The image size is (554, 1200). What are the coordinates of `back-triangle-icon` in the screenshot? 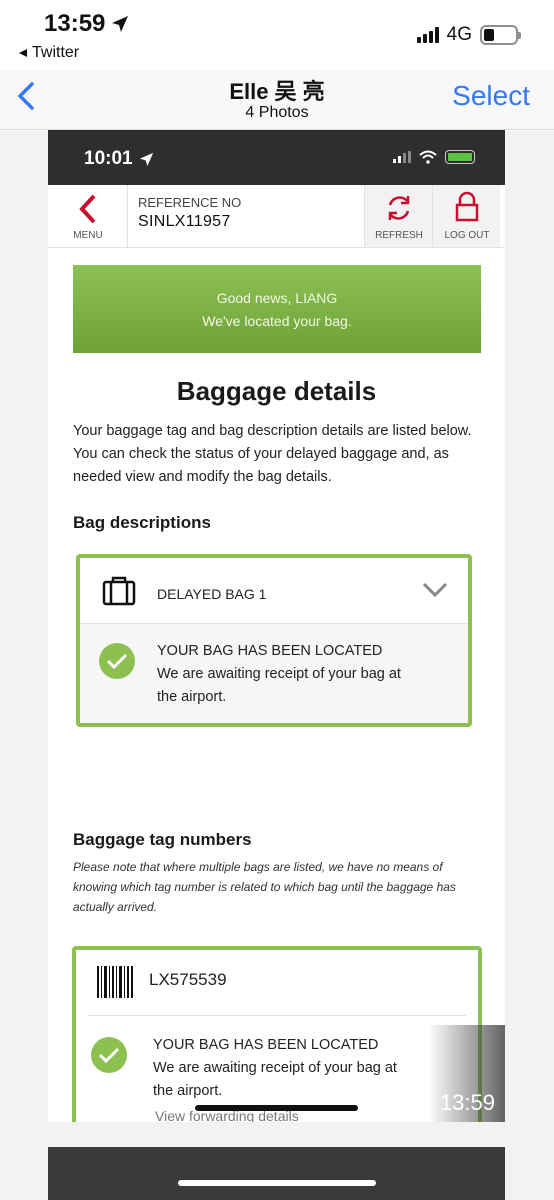 It's located at (23, 53).